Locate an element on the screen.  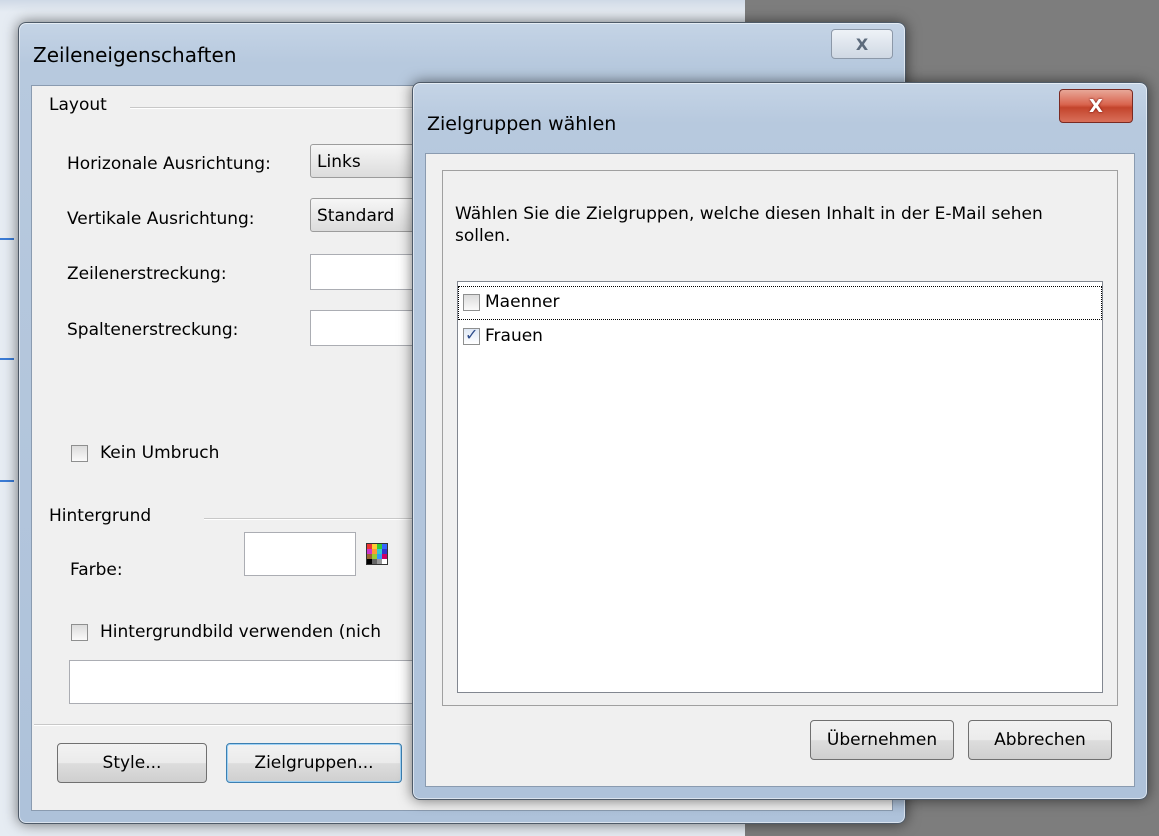
list-item-label: Frauen is located at coordinates (514, 336).